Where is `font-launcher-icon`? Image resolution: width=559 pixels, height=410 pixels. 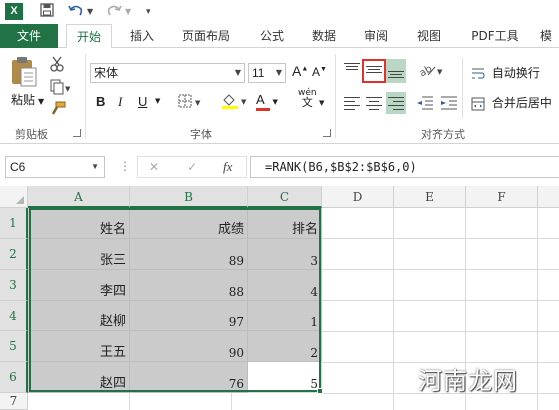
font-launcher-icon is located at coordinates (327, 133).